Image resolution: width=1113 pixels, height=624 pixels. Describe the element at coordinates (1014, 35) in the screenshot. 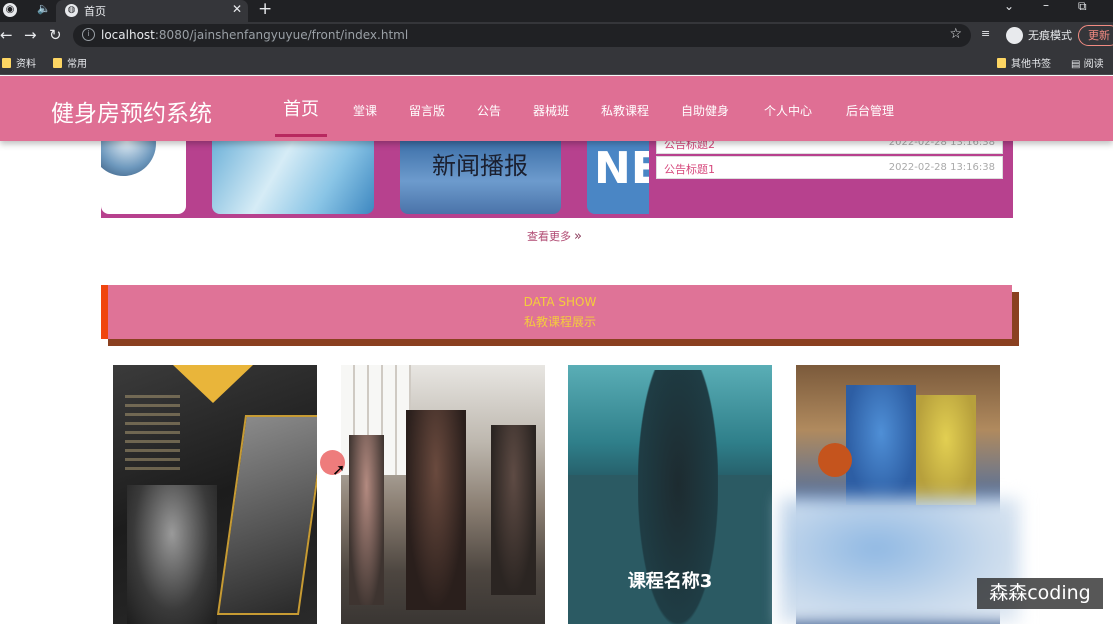

I see `incognito-avatar-icon` at that location.